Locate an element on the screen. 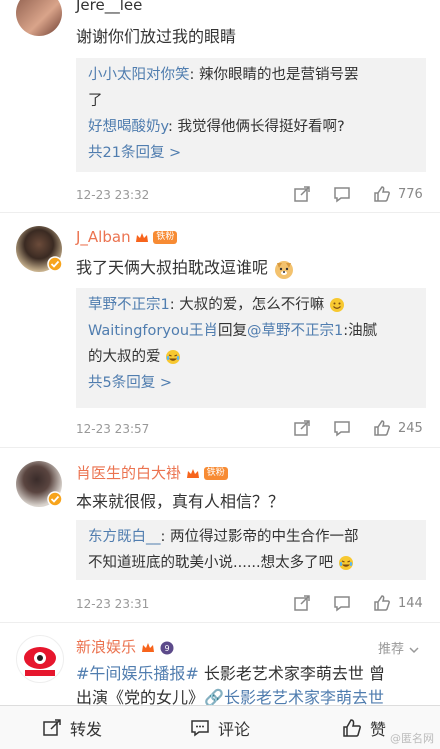 The image size is (440, 749). comment-text: 我了天俩大叔拍耽改逗谁呢 is located at coordinates (185, 267).